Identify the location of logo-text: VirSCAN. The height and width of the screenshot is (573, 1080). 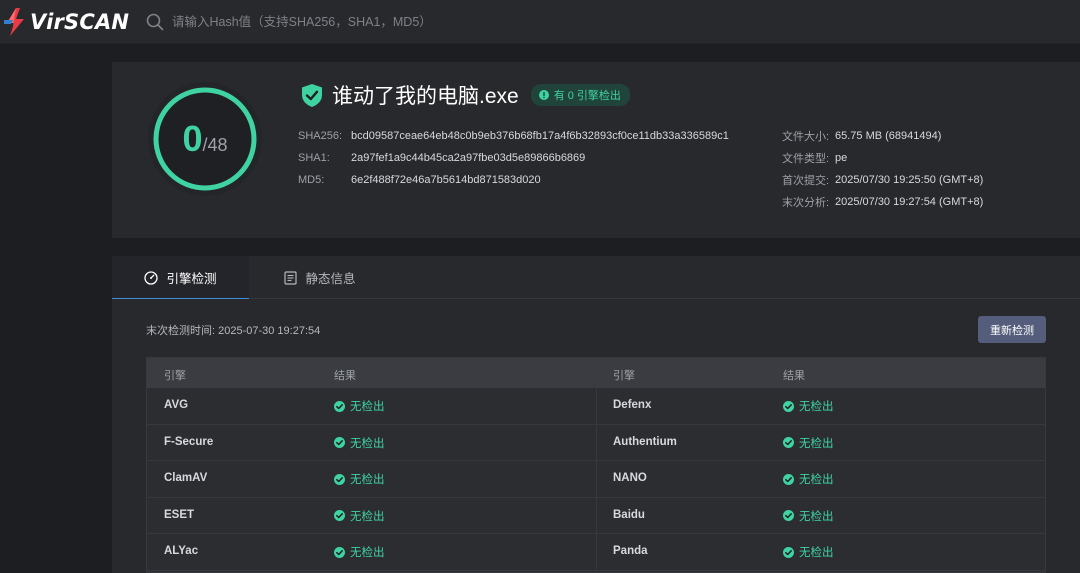
(80, 22).